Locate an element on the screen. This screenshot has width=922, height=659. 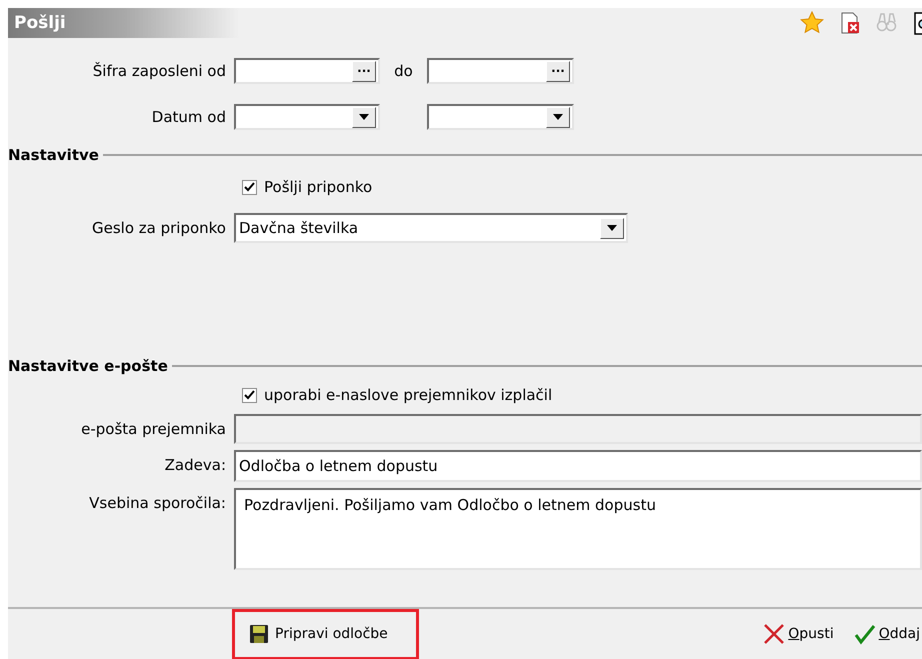
checkbox-label: Pošlji priponko is located at coordinates (318, 187).